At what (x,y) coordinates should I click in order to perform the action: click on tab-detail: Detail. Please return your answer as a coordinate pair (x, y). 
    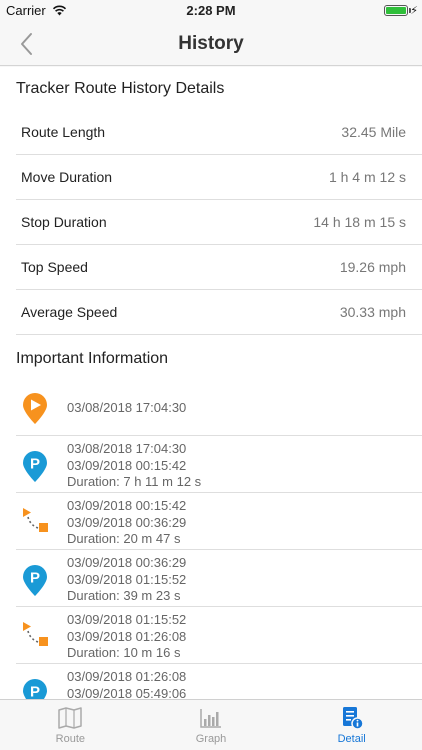
    Looking at the image, I should click on (351, 725).